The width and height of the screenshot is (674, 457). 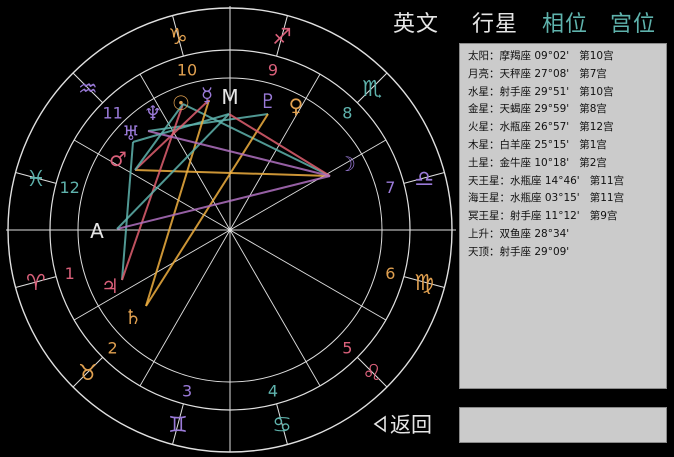 I want to click on neptune-glyph: ♆, so click(x=153, y=113).